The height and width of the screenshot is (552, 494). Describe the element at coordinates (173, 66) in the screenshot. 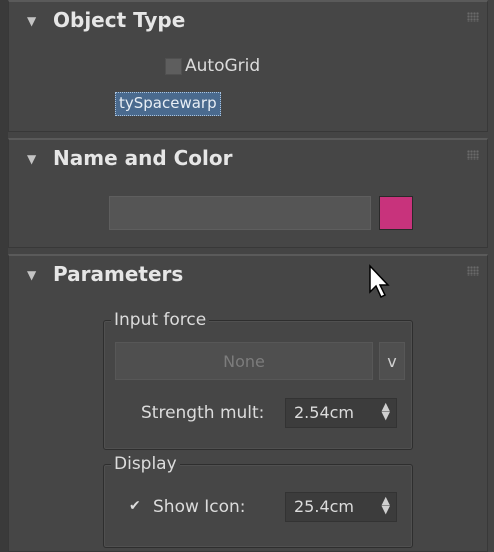

I see `autogrid-checkbox` at that location.